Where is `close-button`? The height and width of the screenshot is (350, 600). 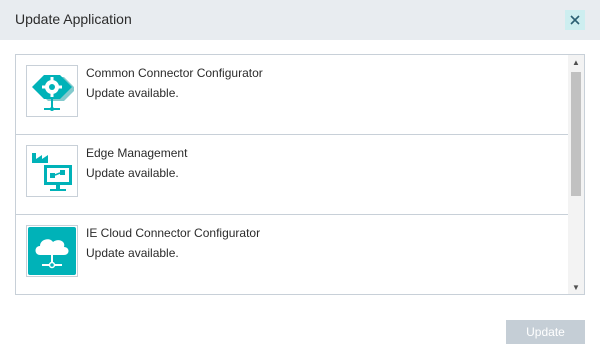 close-button is located at coordinates (575, 20).